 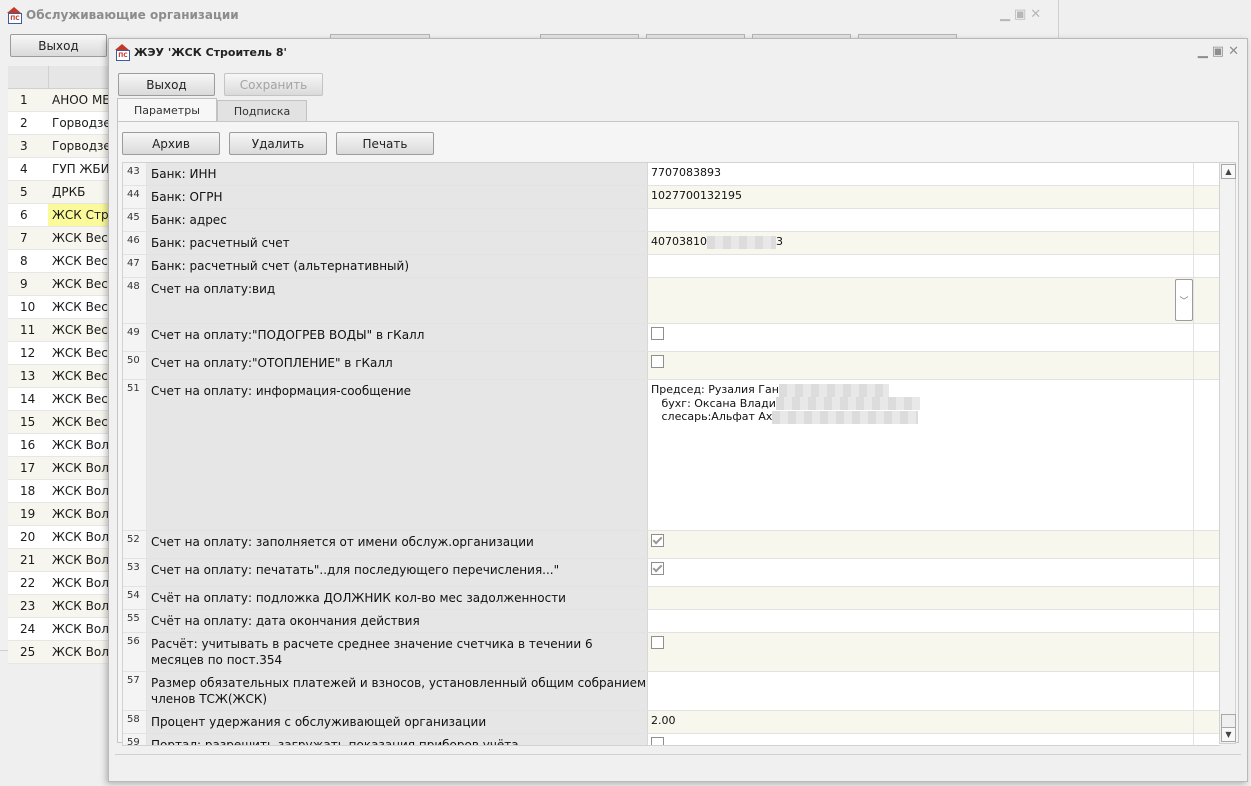 I want to click on scroll-down-icon: ▼, so click(x=1228, y=734).